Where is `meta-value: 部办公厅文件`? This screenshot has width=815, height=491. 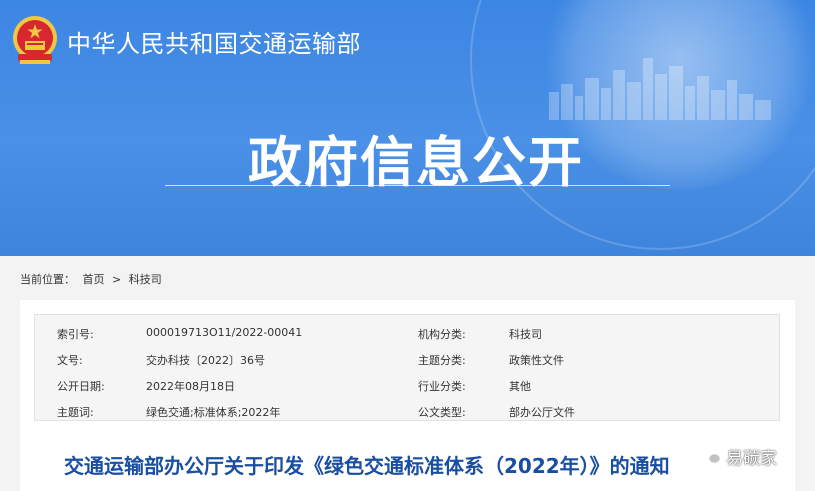
meta-value: 部办公厅文件 is located at coordinates (542, 412).